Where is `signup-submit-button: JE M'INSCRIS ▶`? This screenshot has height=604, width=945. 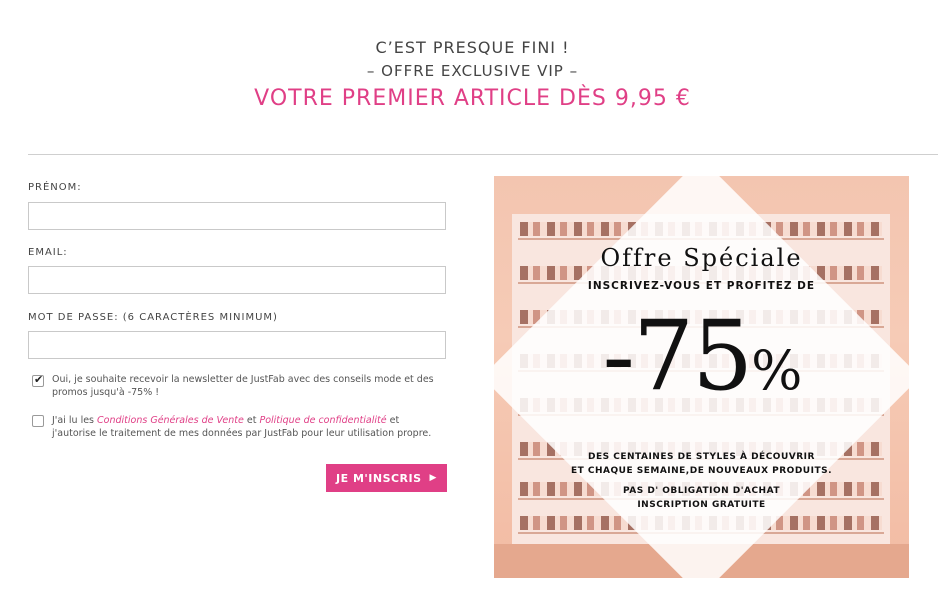 signup-submit-button: JE M'INSCRIS ▶ is located at coordinates (386, 478).